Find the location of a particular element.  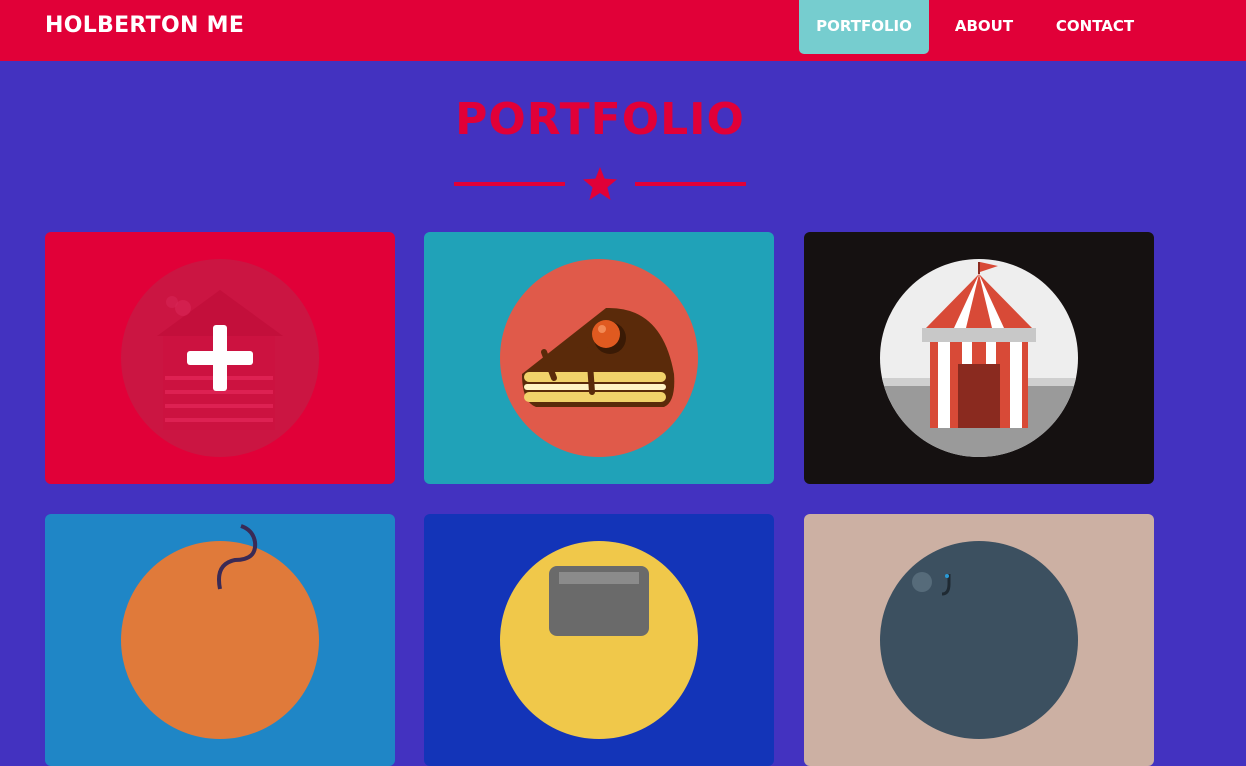

portfolio-card-submarine is located at coordinates (979, 640).